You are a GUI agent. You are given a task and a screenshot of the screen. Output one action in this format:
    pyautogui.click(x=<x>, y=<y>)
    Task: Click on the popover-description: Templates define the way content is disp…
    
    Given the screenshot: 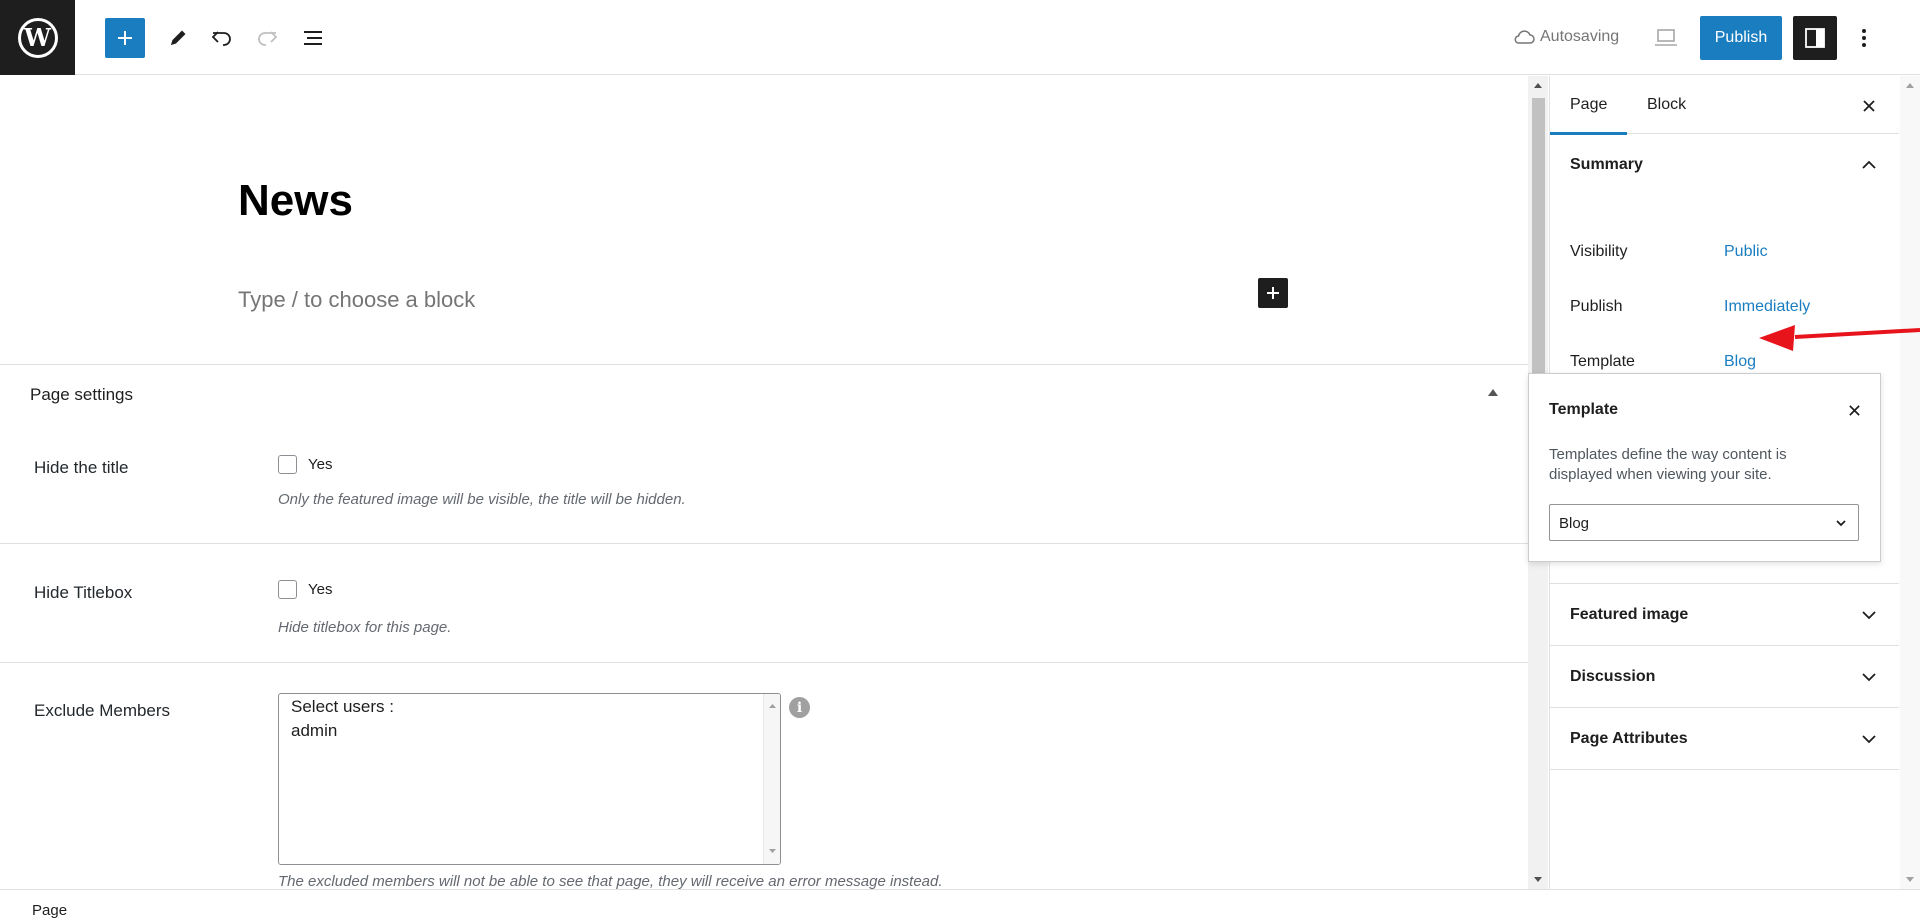 What is the action you would take?
    pyautogui.click(x=1668, y=464)
    